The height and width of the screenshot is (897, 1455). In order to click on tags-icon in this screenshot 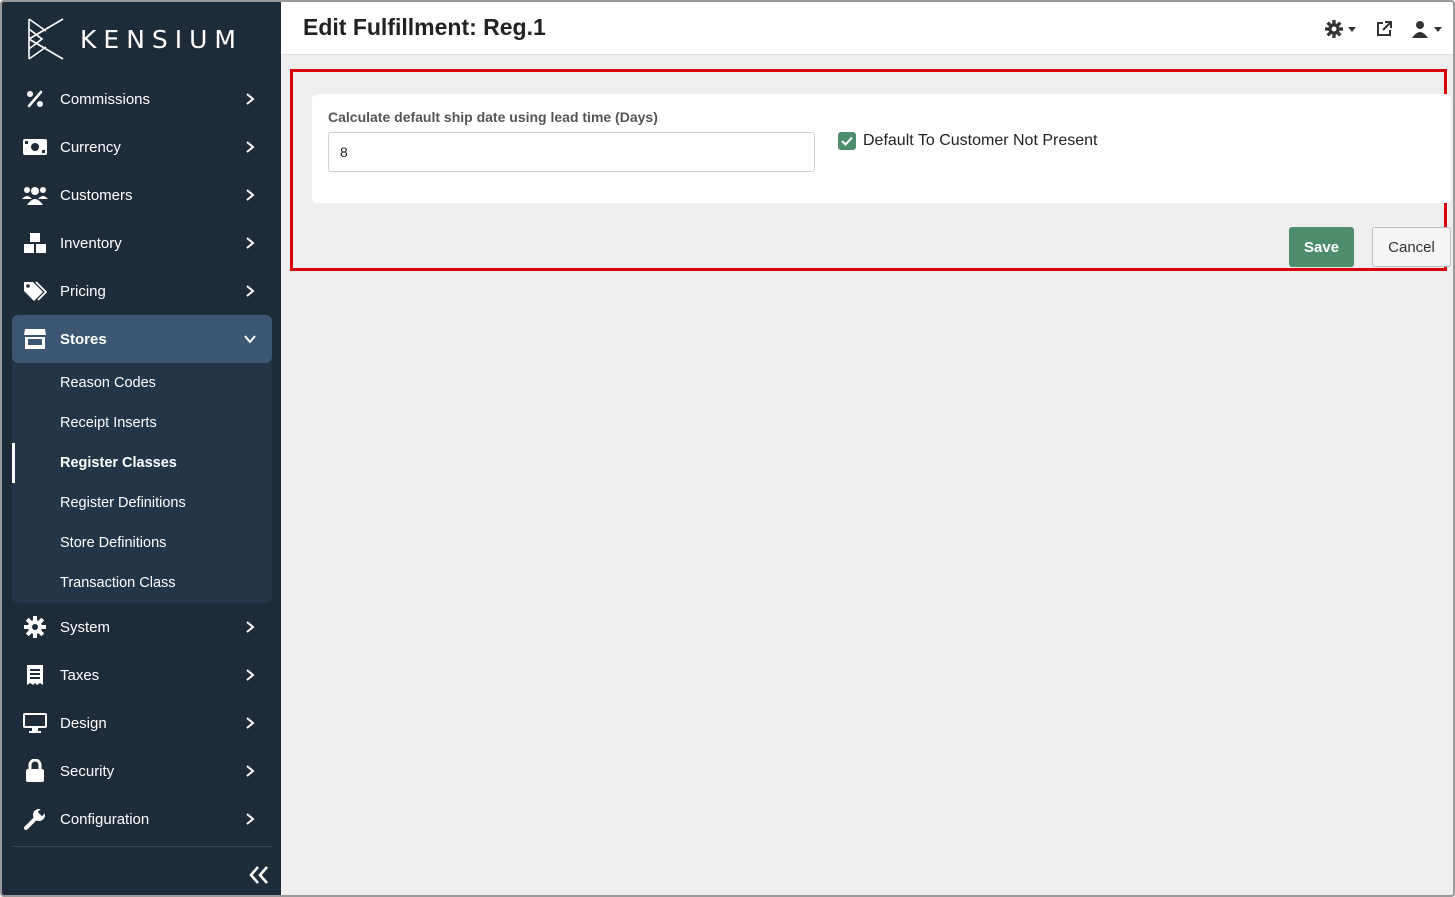, I will do `click(35, 291)`.